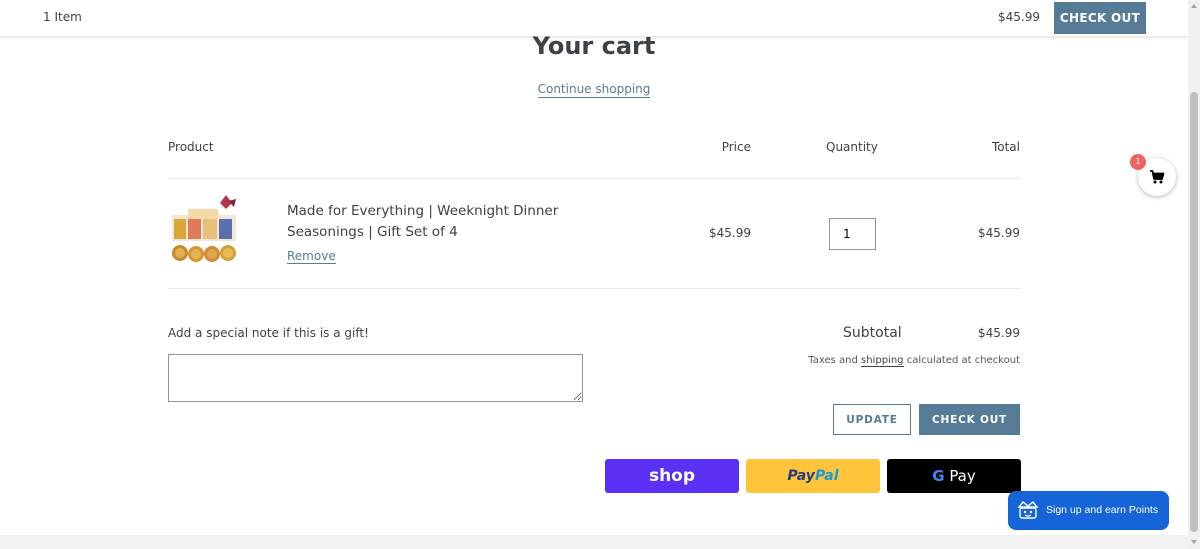  Describe the element at coordinates (938, 476) in the screenshot. I see `google-g-icon: G` at that location.